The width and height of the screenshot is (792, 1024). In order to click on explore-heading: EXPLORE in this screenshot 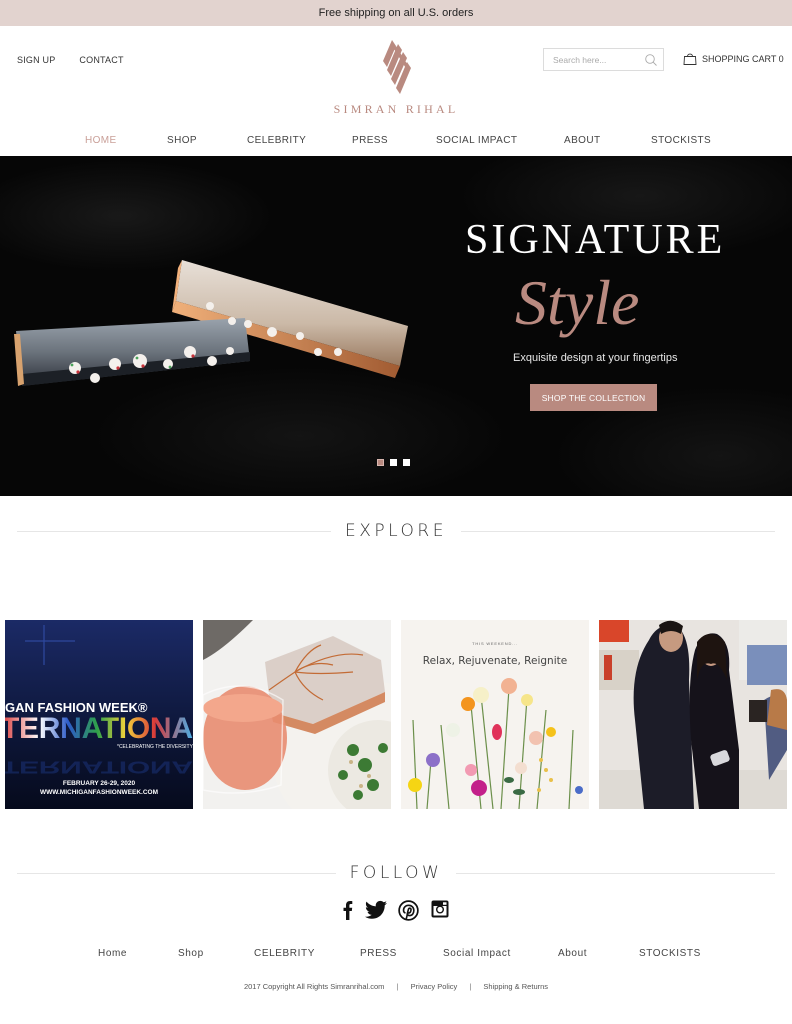, I will do `click(396, 531)`.